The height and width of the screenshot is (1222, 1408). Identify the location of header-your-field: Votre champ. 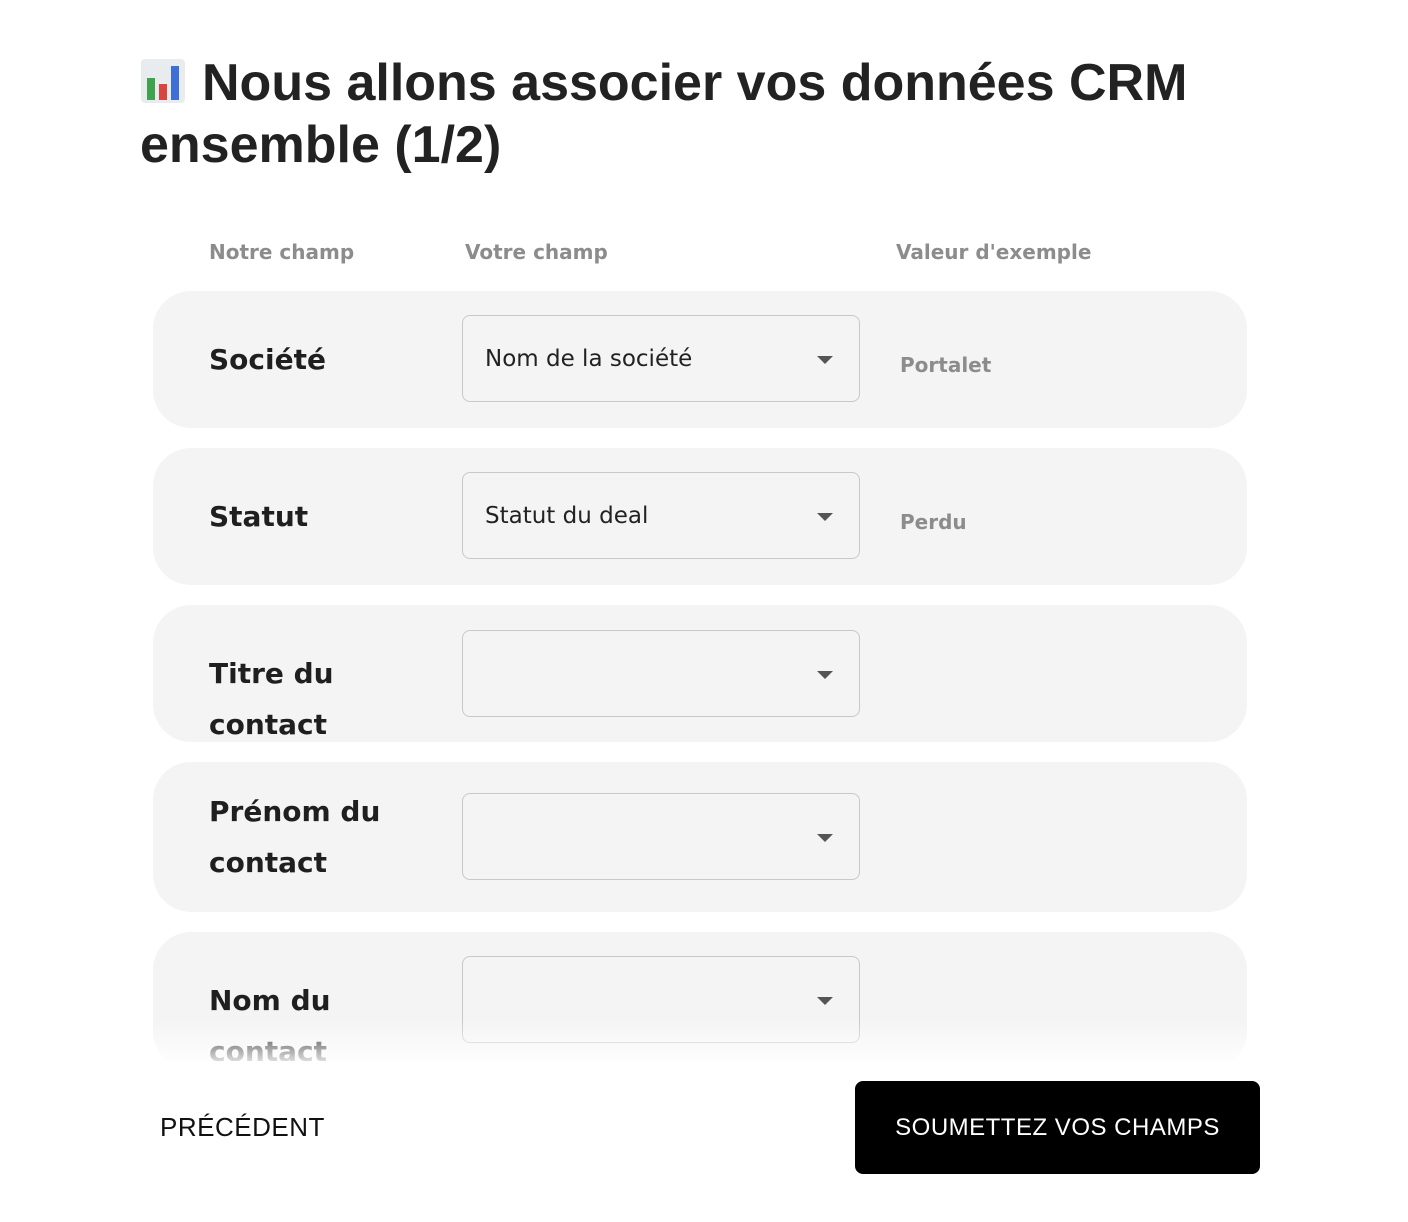
(536, 252).